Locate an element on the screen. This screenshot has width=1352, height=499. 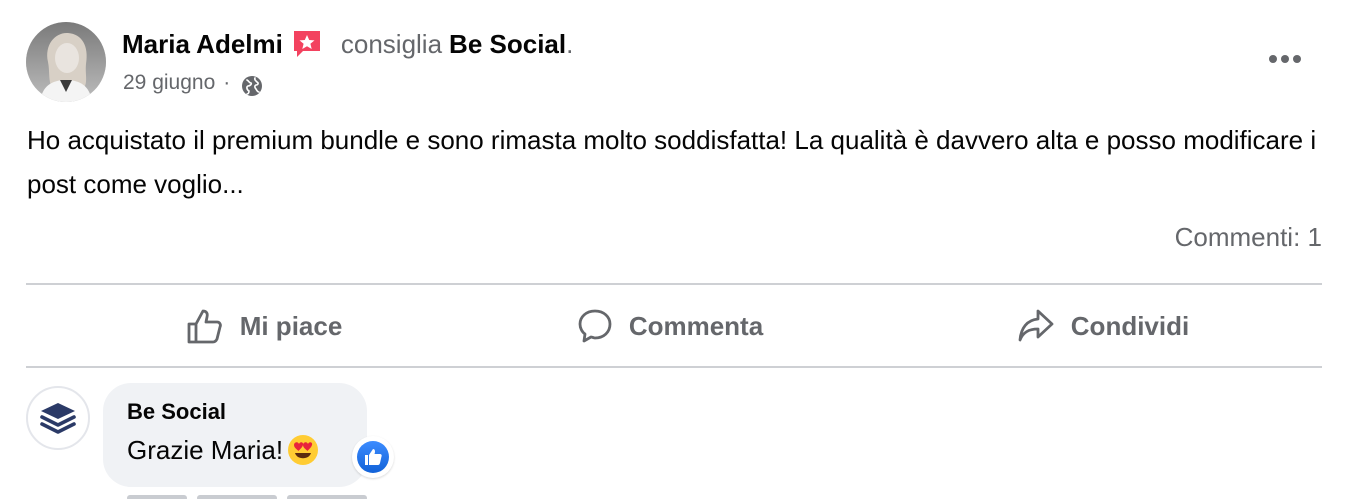
share-button: Condividi is located at coordinates (1103, 326).